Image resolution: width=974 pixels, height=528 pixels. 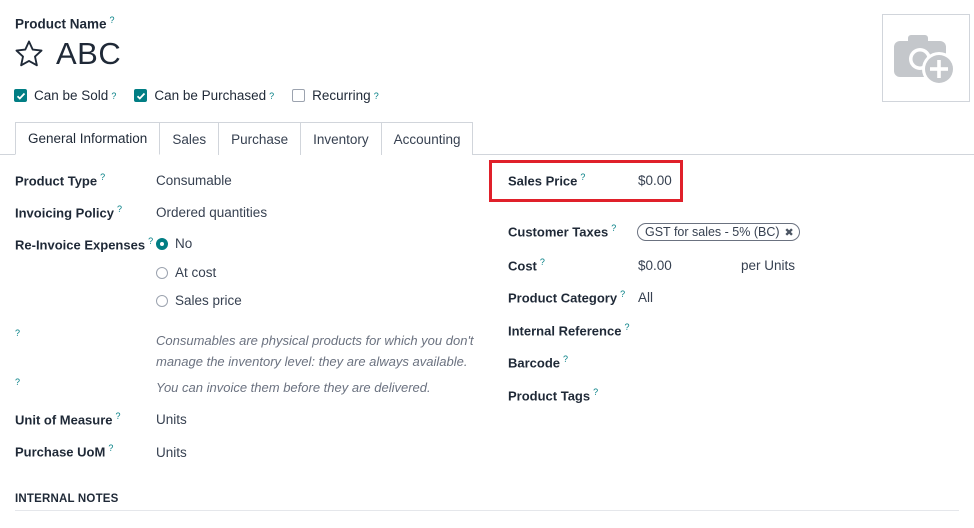 I want to click on tab-sales: Sales, so click(x=190, y=138).